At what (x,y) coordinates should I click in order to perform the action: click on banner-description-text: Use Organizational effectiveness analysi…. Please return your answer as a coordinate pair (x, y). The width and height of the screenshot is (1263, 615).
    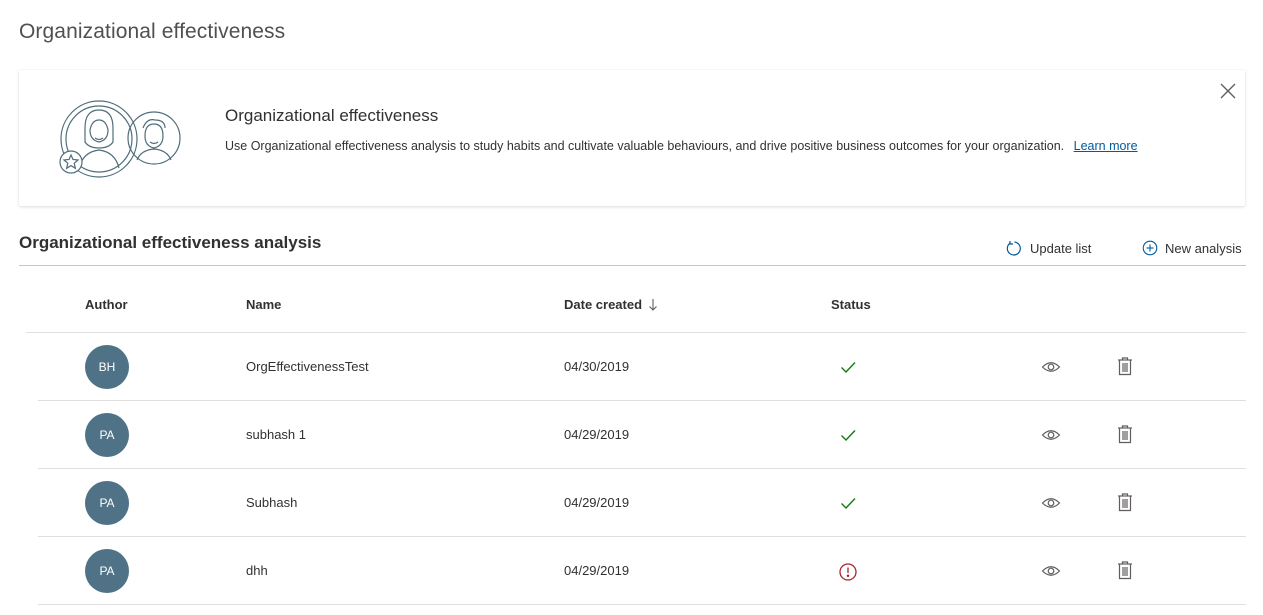
    Looking at the image, I should click on (645, 146).